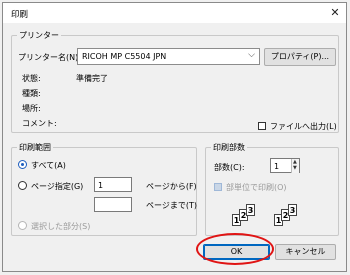 This screenshot has height=275, width=350. Describe the element at coordinates (39, 123) in the screenshot. I see `comment-label: コメント:` at that location.